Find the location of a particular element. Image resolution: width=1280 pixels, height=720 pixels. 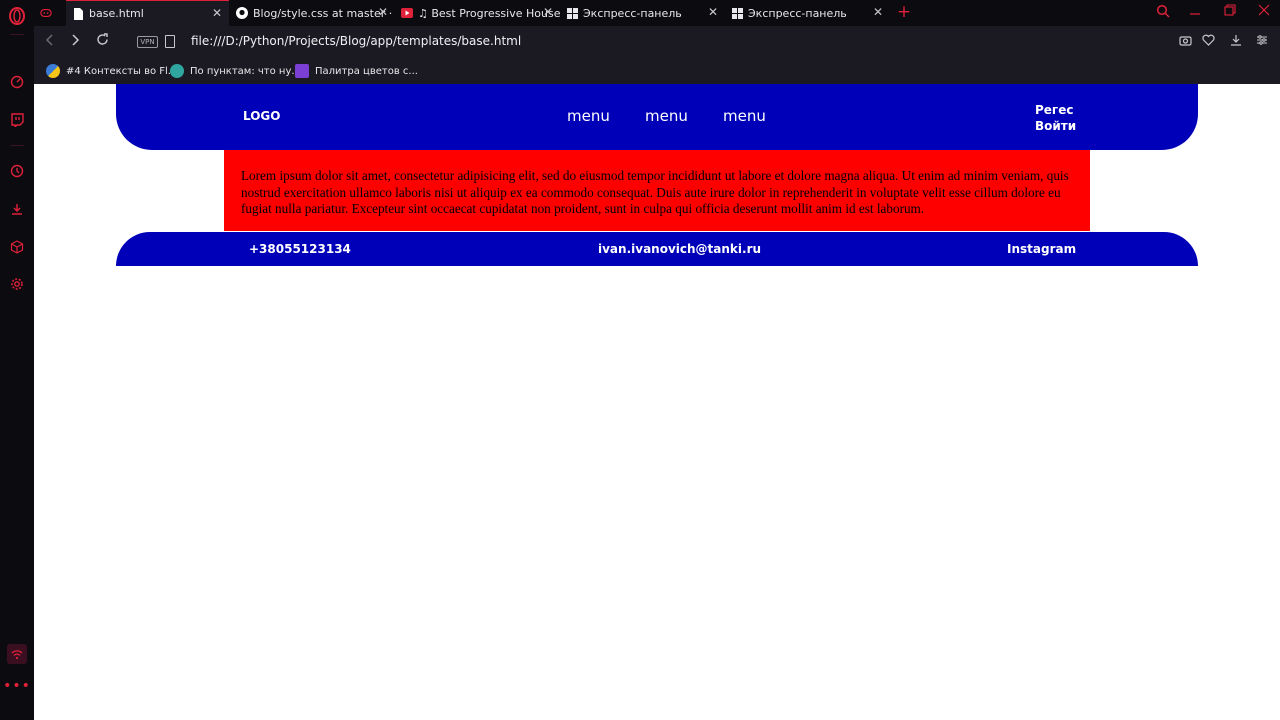

site-header: LOGO menu menu menu Регес Войти is located at coordinates (657, 117).